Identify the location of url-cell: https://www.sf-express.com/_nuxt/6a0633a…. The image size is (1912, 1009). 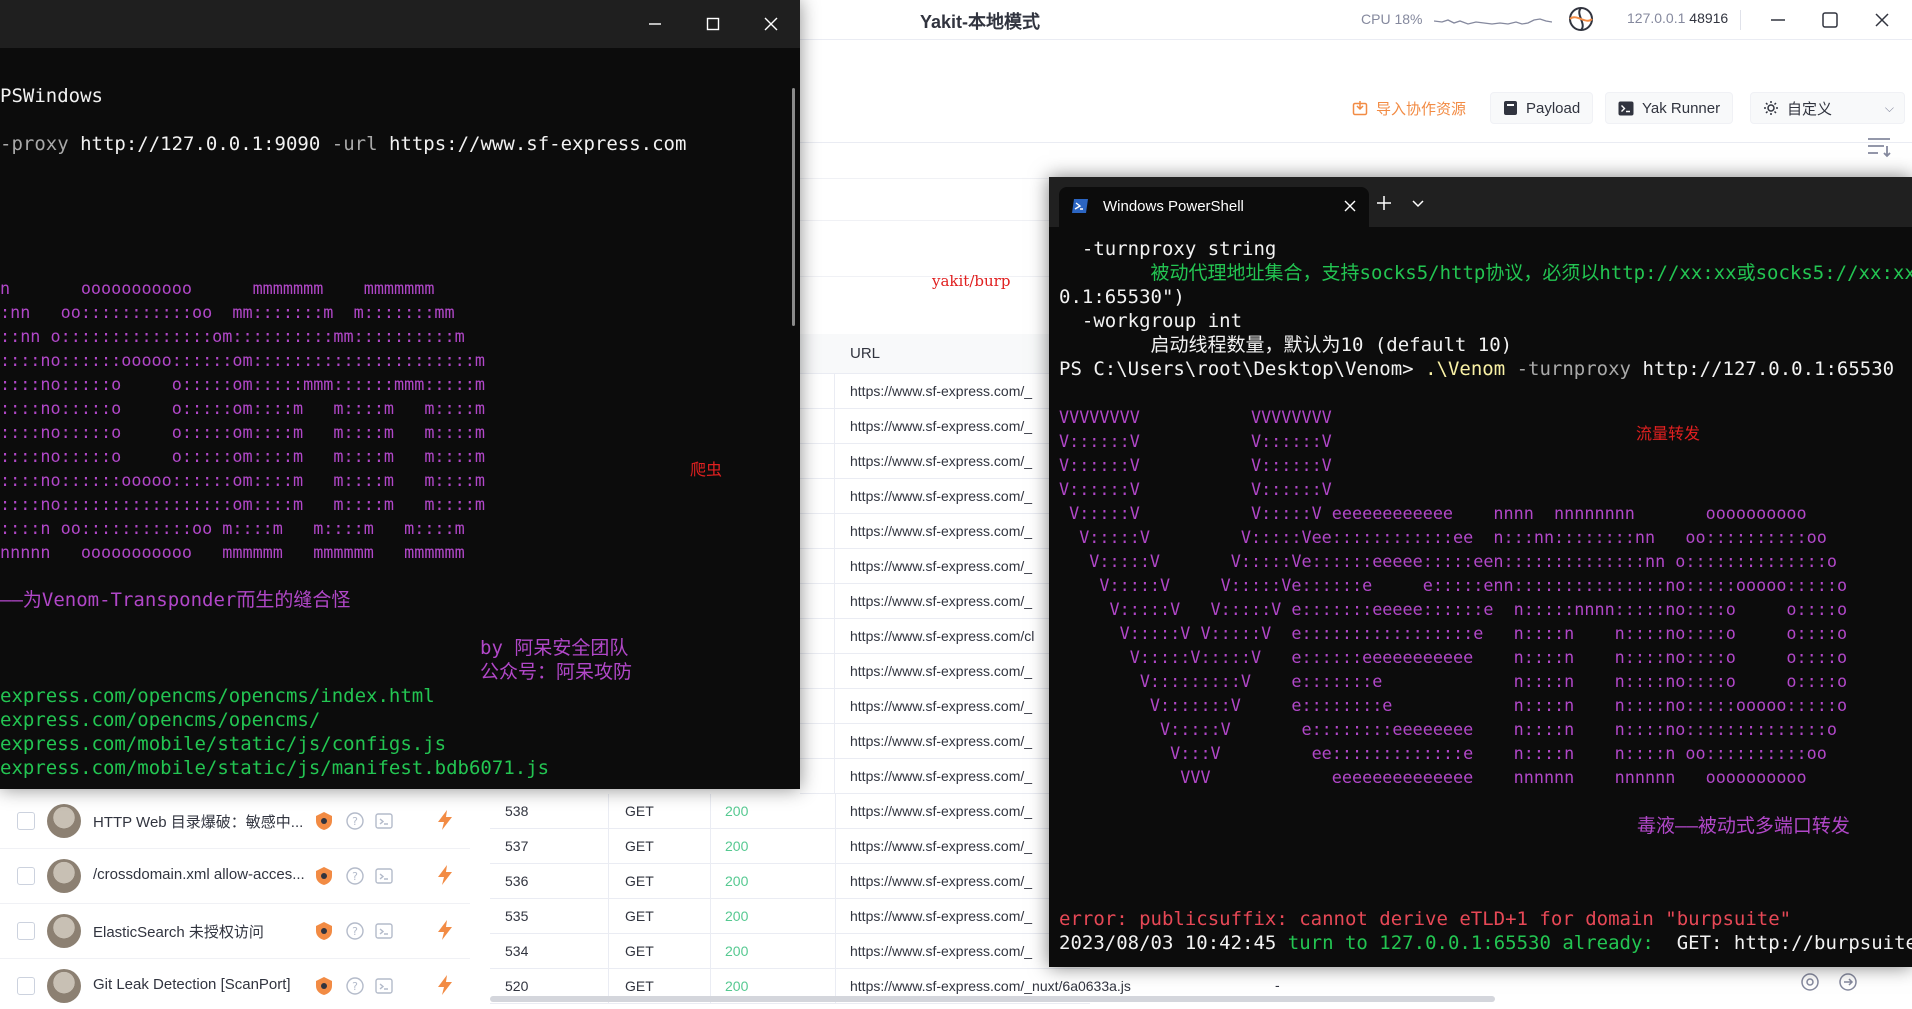
(990, 986).